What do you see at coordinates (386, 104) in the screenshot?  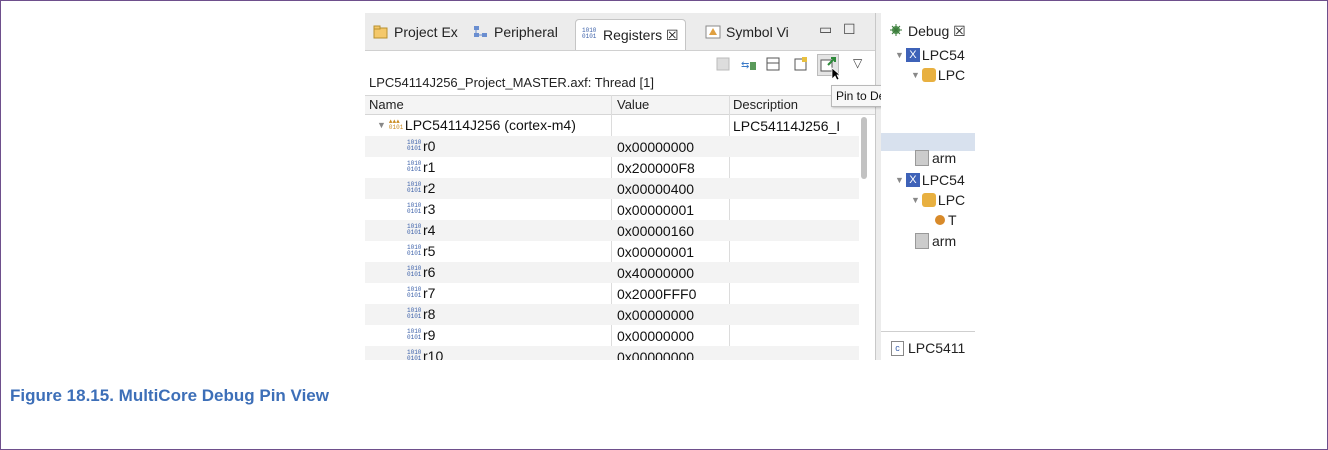 I see `column-name-header: Name` at bounding box center [386, 104].